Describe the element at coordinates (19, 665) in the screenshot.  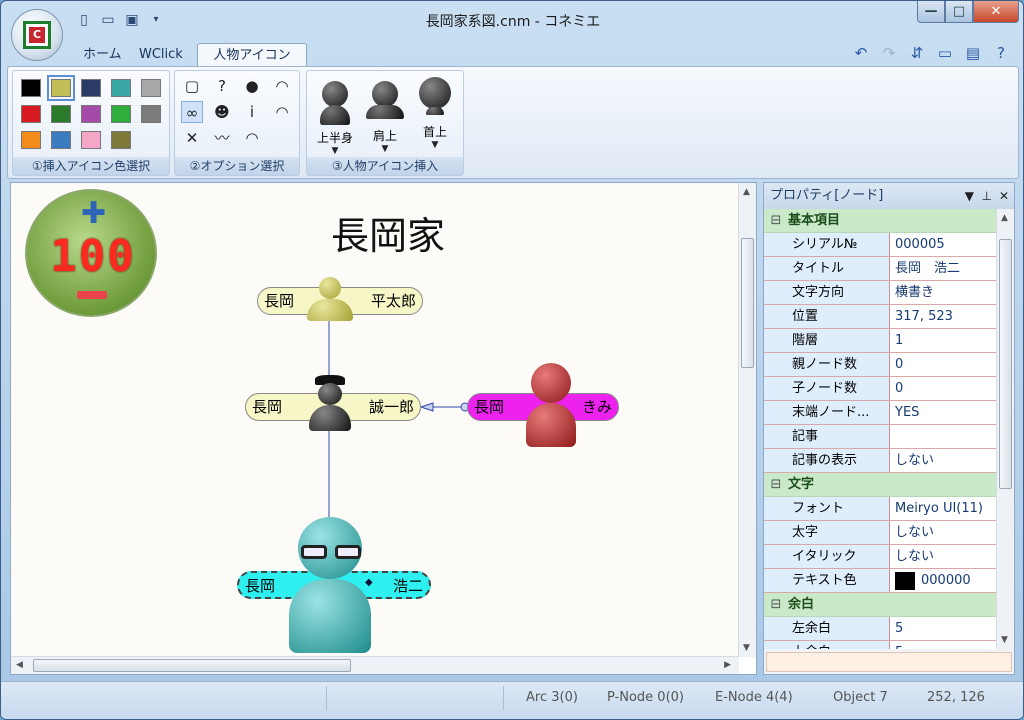
I see `scroll-left-icon: ◀` at that location.